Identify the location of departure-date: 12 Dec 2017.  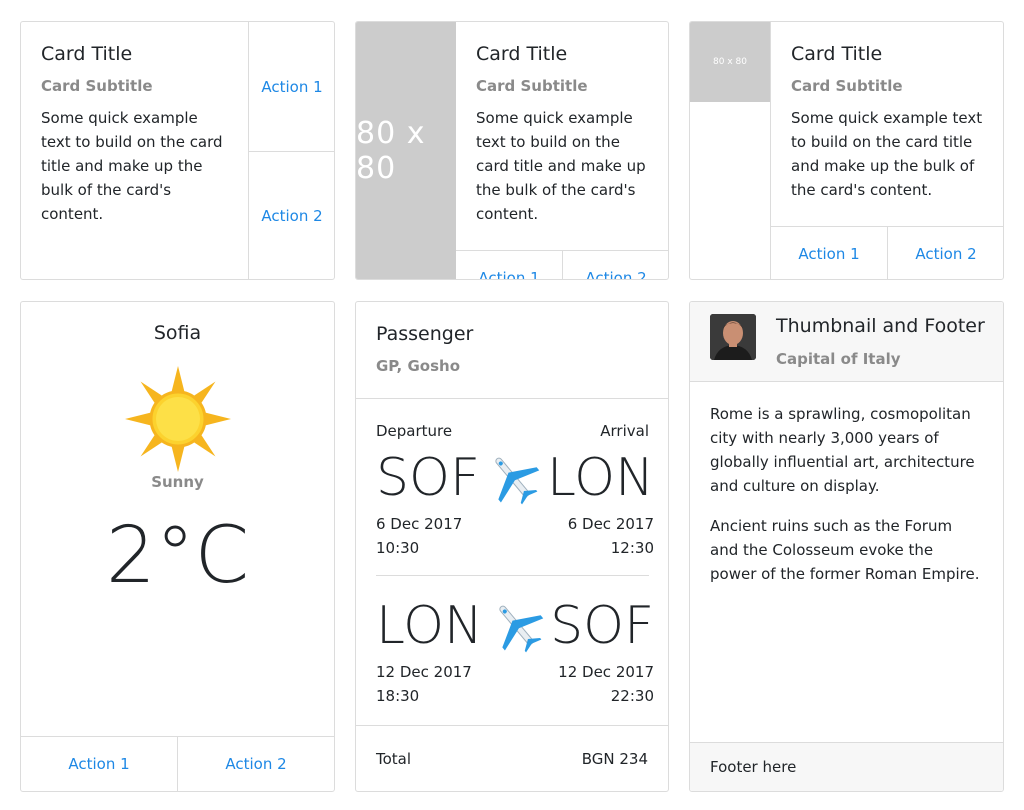
(424, 672).